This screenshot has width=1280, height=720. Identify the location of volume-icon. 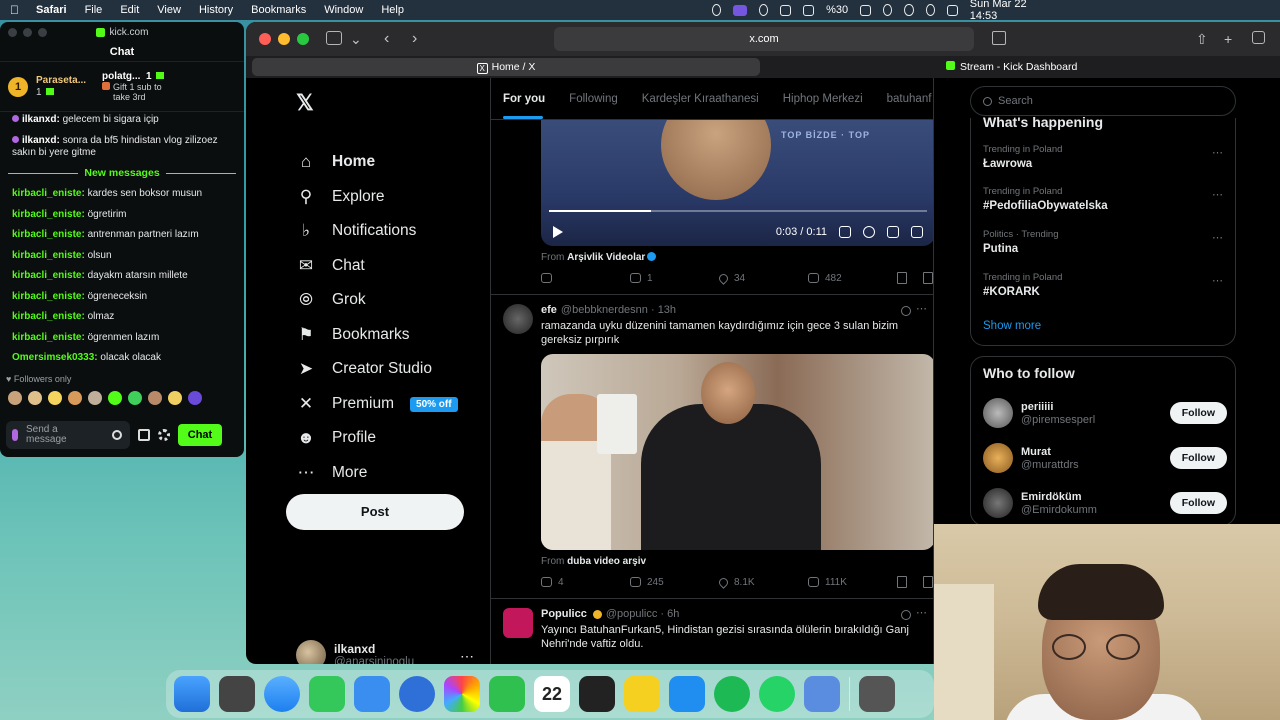
(845, 232).